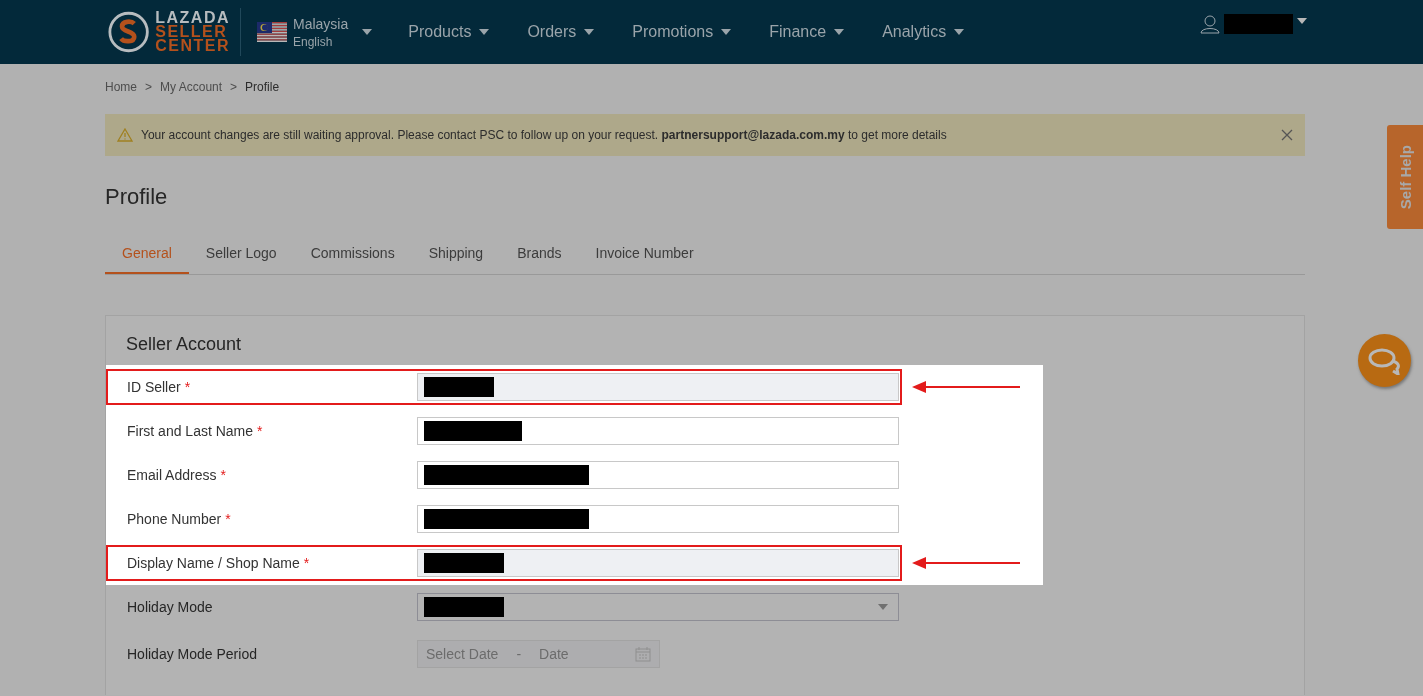 This screenshot has height=696, width=1423. Describe the element at coordinates (682, 32) in the screenshot. I see `nav-menu: Promotions` at that location.